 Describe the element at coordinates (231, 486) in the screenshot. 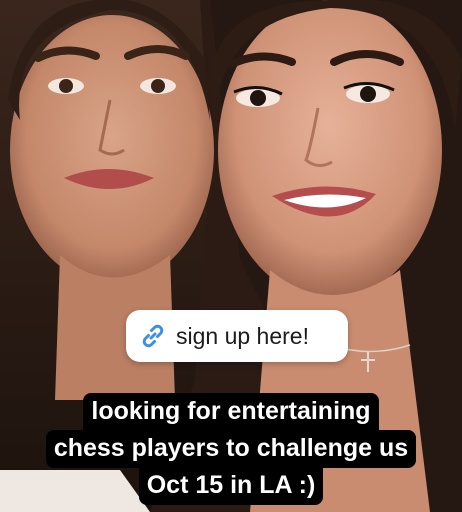

I see `caption-line: Oct 15 in LA :)` at that location.